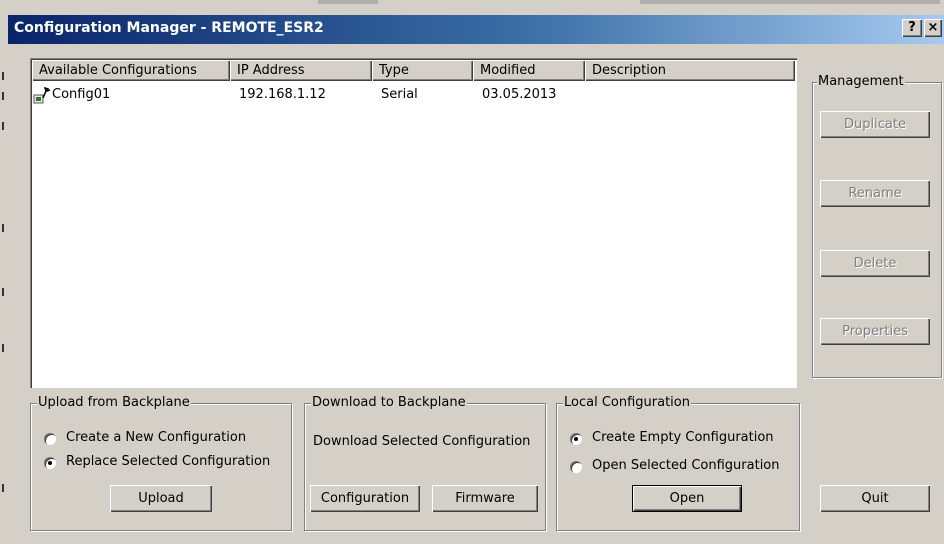 This screenshot has height=544, width=944. Describe the element at coordinates (389, 402) in the screenshot. I see `download-group-label: Download to Backplane` at that location.